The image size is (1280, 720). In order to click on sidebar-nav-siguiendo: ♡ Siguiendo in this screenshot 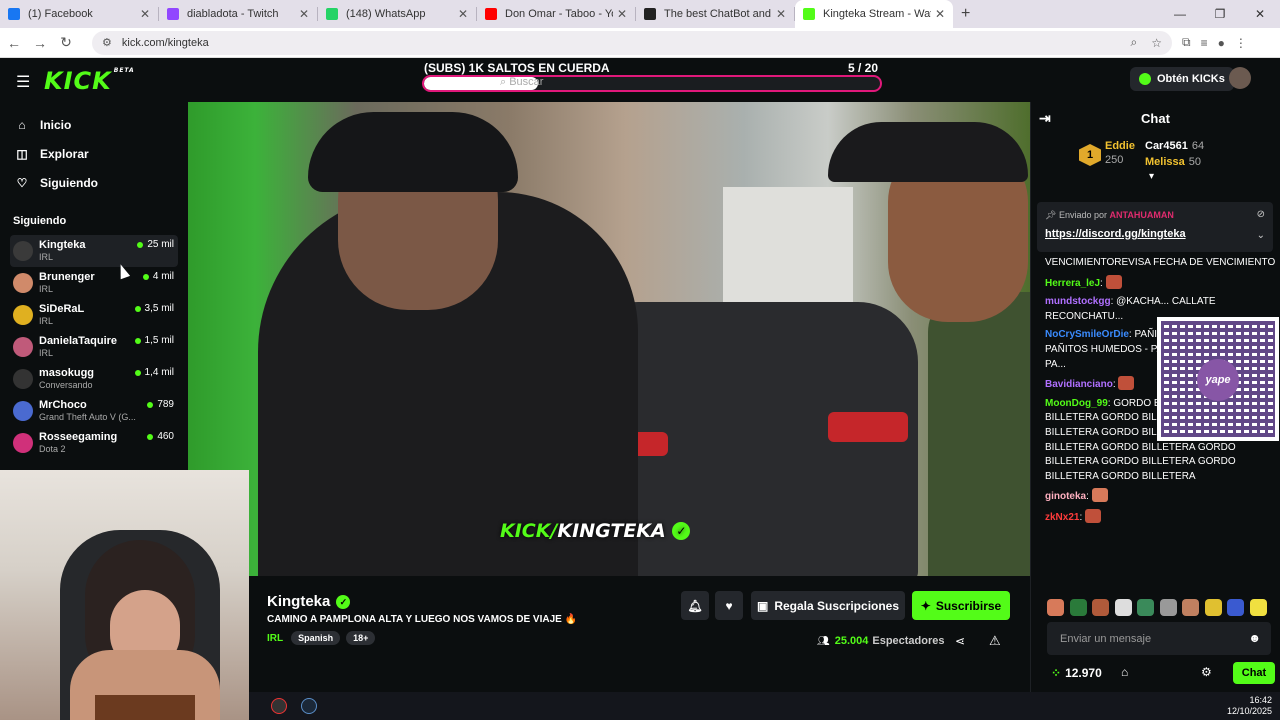, I will do `click(94, 182)`.